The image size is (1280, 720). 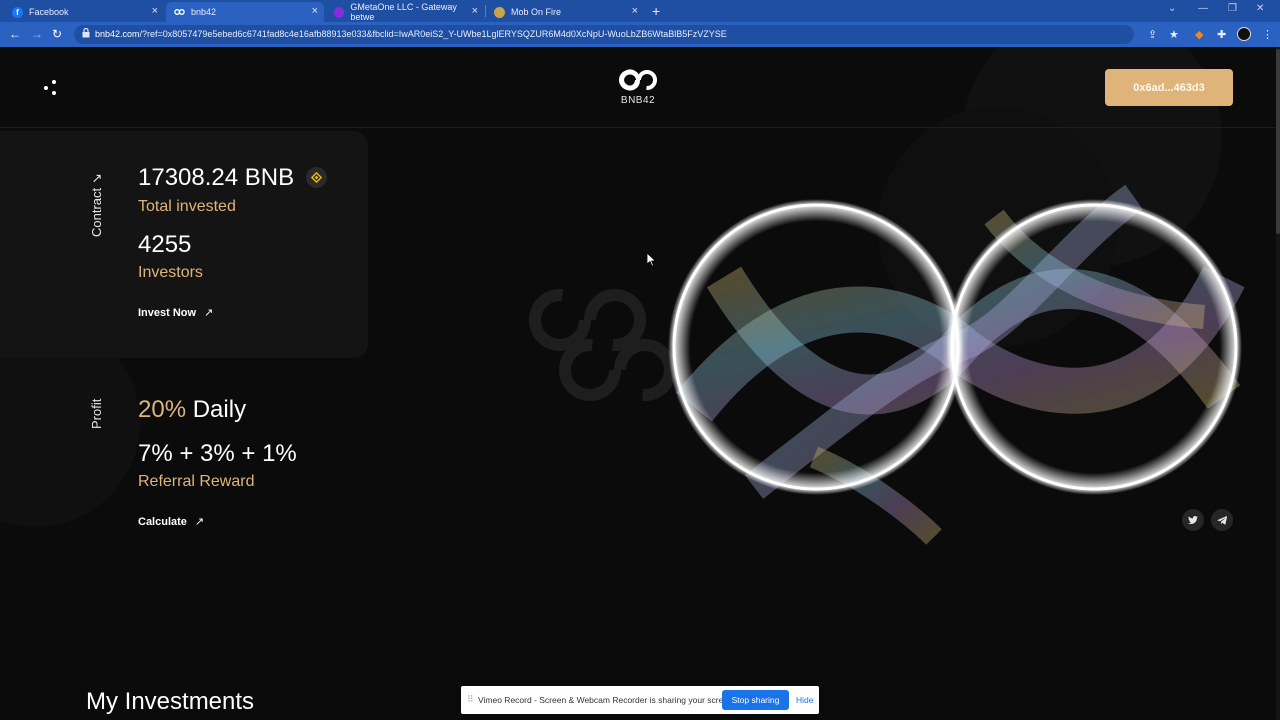 I want to click on drag-handle-icon: ⠿, so click(x=470, y=699).